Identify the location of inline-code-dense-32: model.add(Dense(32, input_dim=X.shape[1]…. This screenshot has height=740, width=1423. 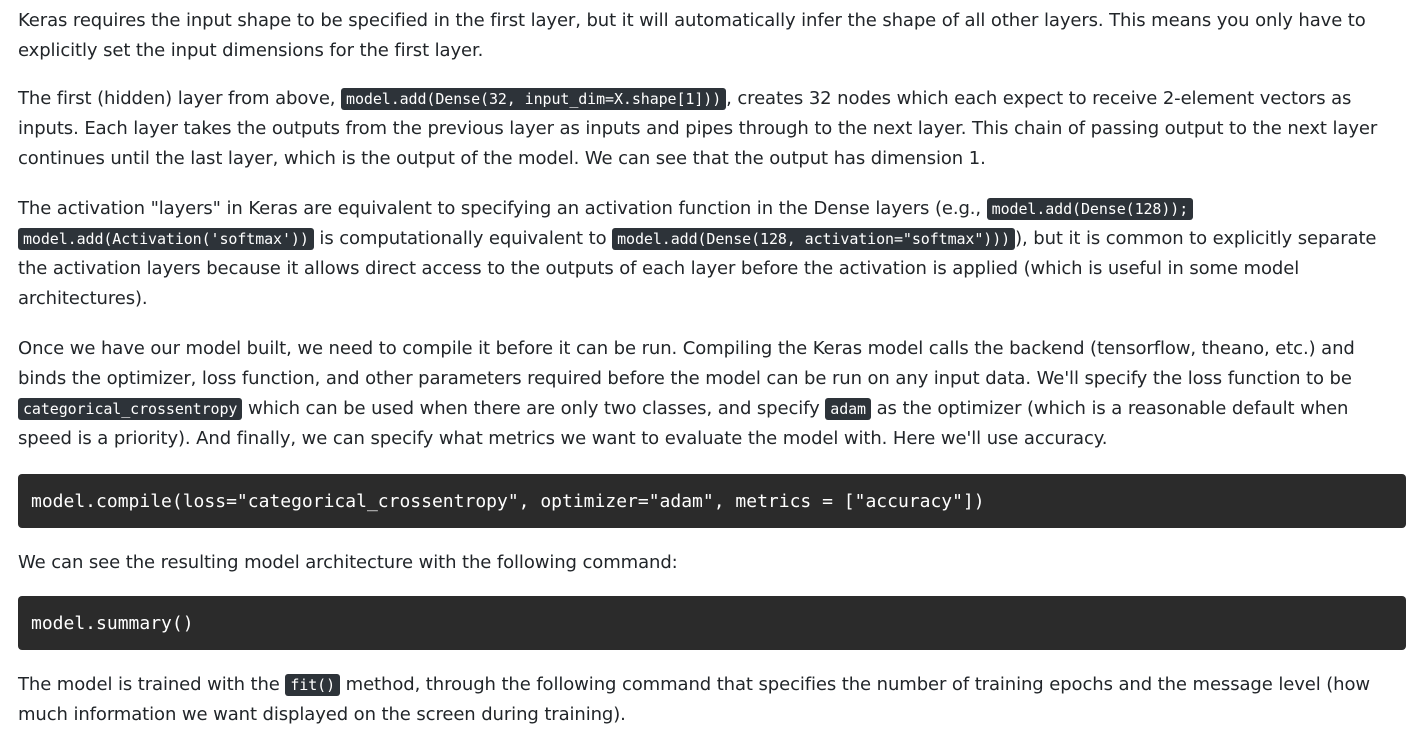
(534, 99).